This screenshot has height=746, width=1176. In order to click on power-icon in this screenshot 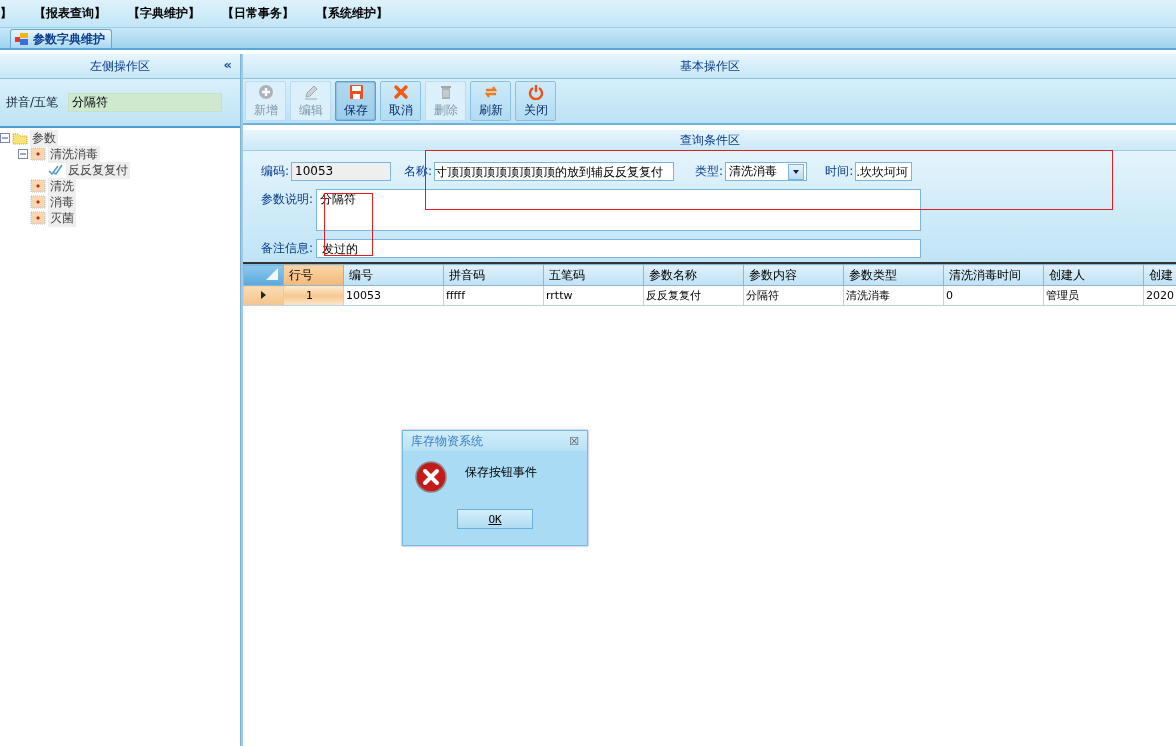, I will do `click(535, 91)`.